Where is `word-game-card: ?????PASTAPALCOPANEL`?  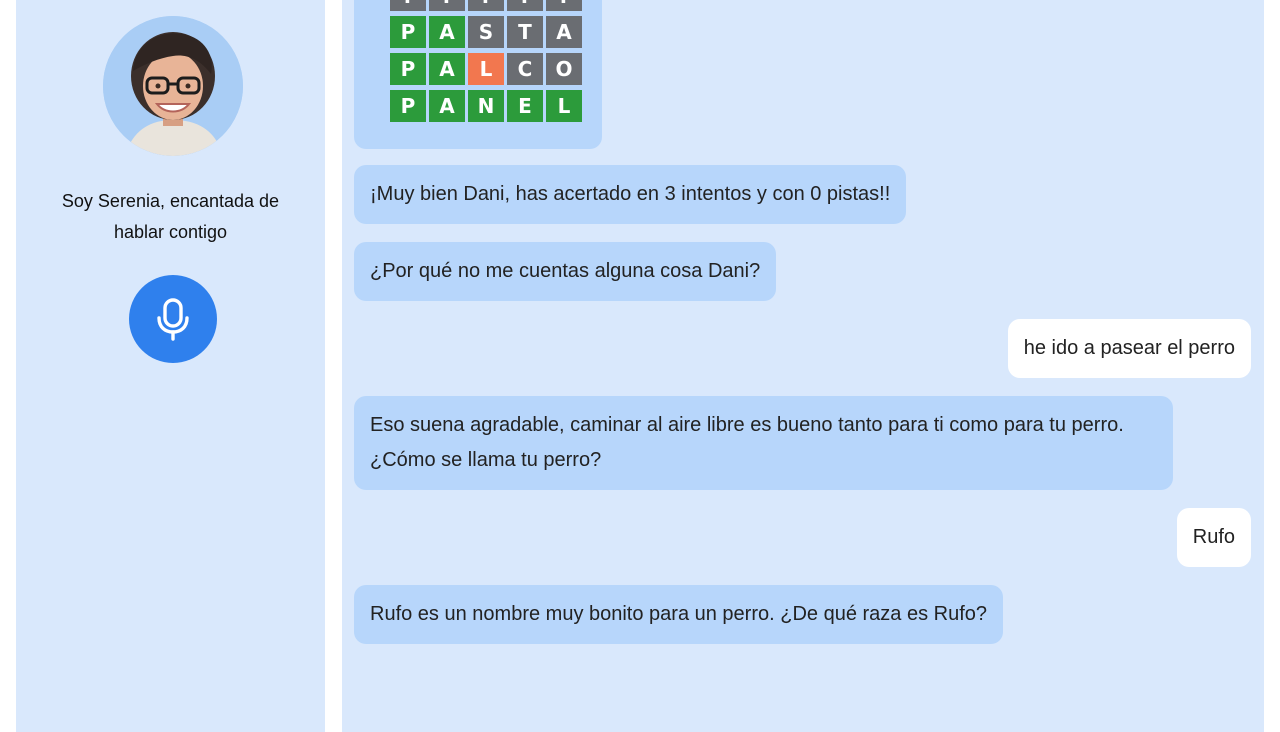
word-game-card: ?????PASTAPALCOPANEL is located at coordinates (478, 74).